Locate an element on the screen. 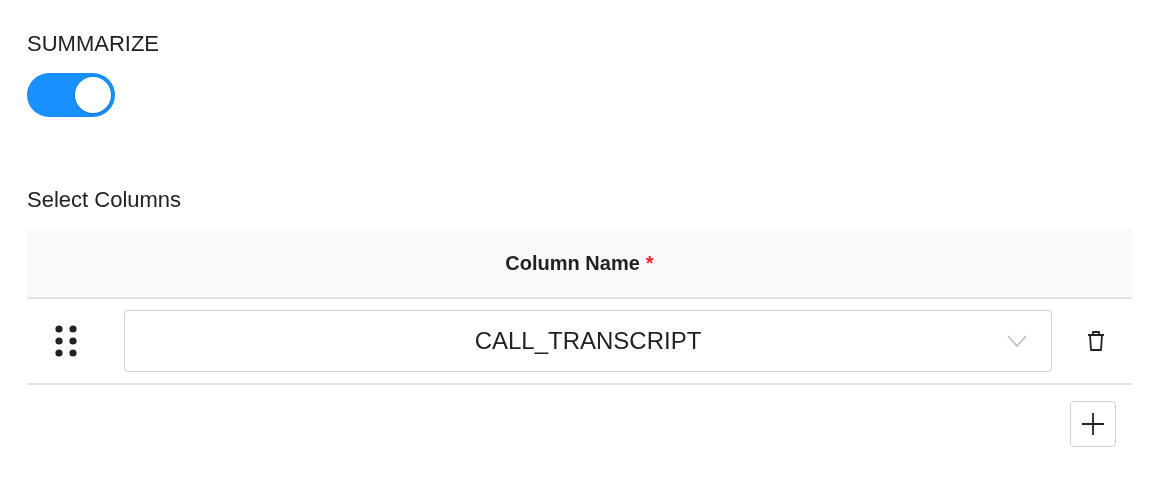  add-button is located at coordinates (1093, 424).